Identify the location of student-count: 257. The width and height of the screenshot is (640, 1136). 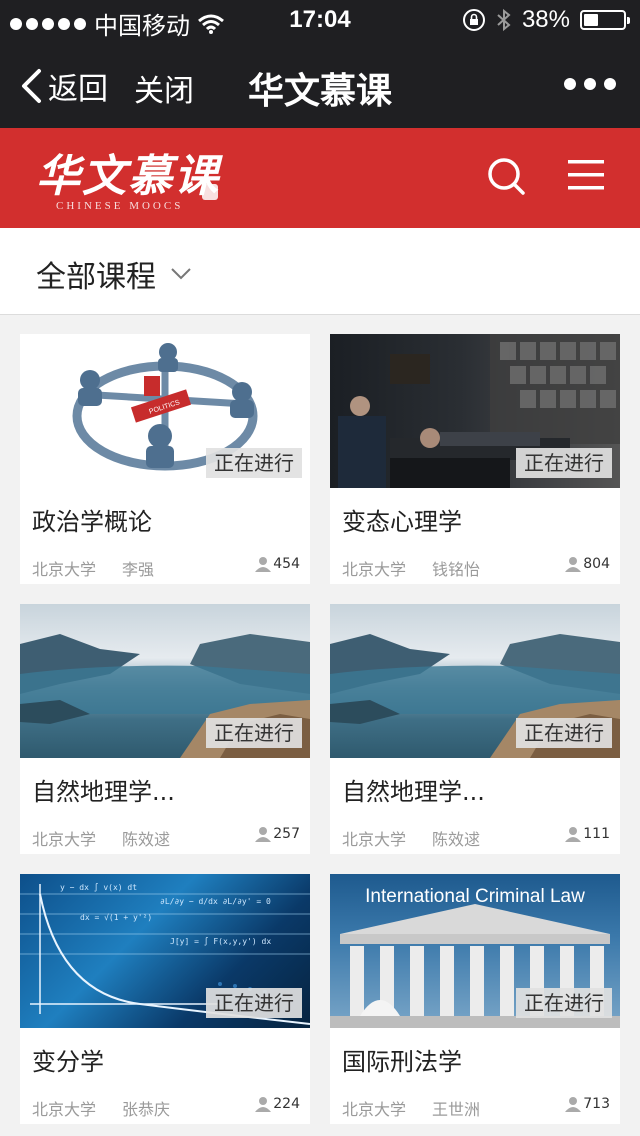
(277, 834).